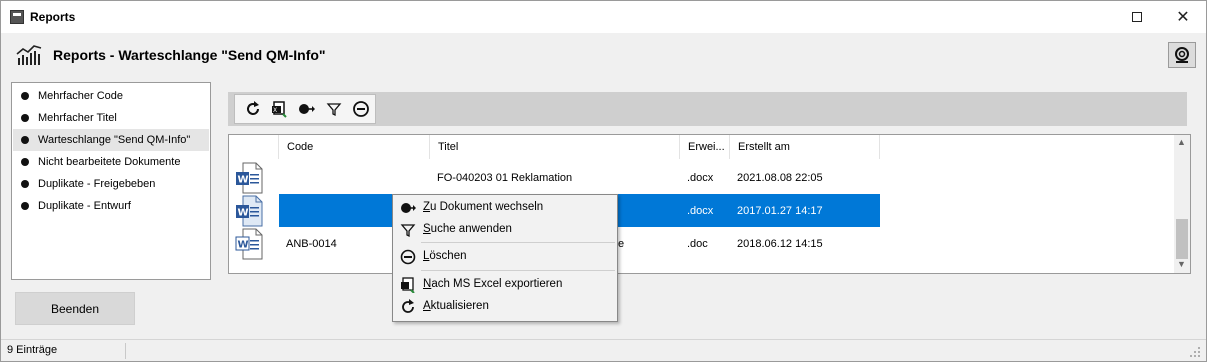 This screenshot has height=362, width=1207. I want to click on report-item-warteschlange: Warteschlange "Send QM-Info", so click(111, 140).